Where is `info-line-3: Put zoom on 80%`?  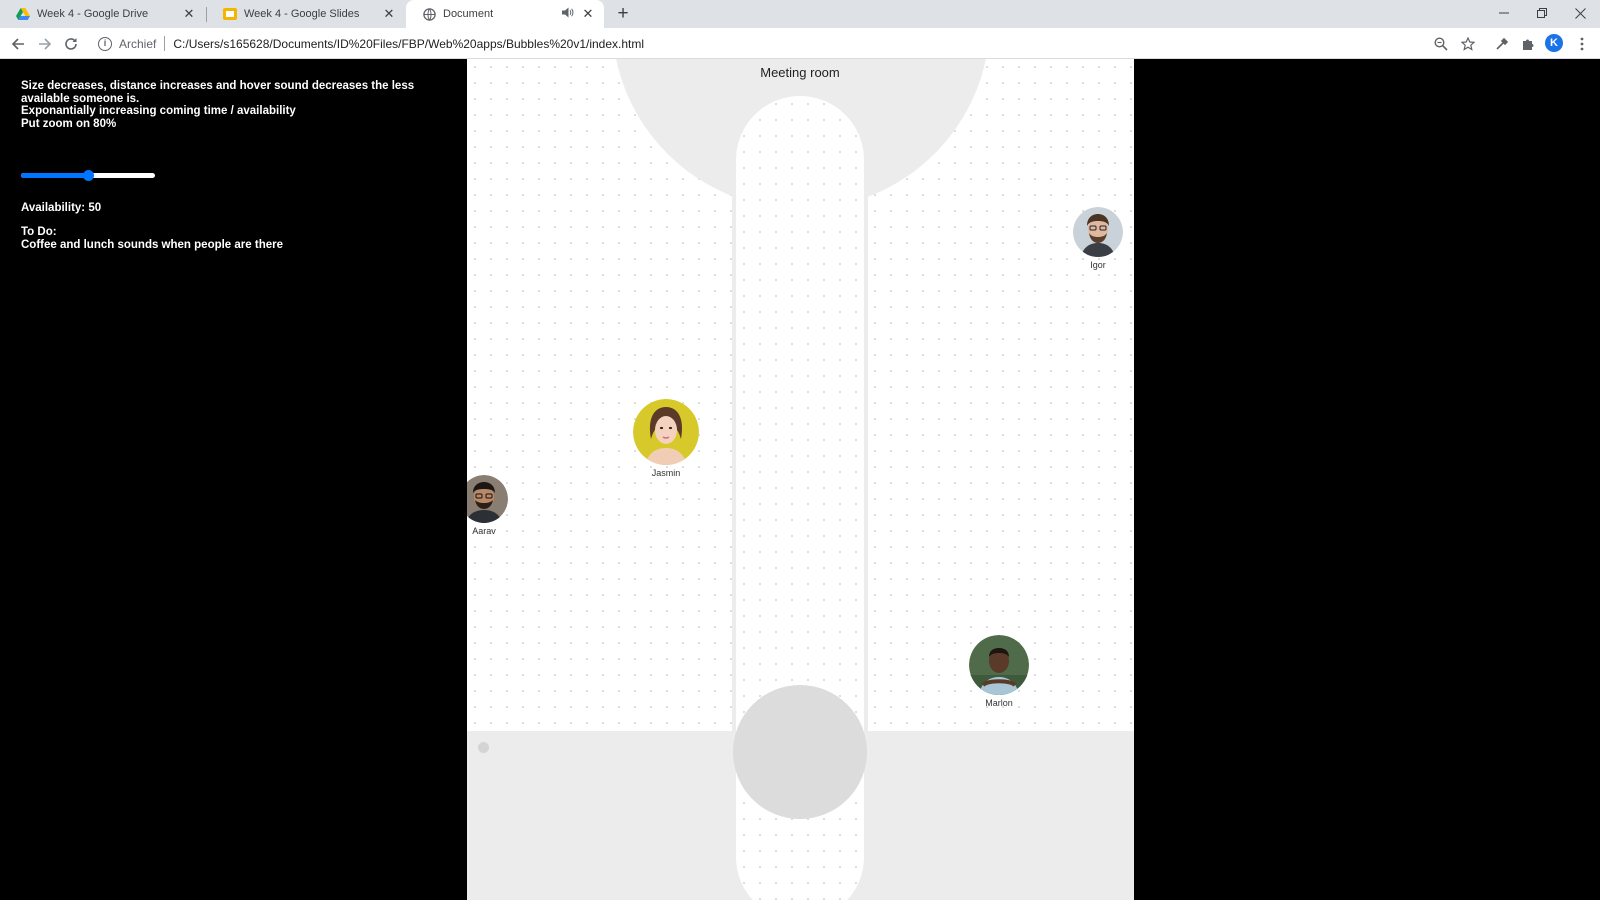 info-line-3: Put zoom on 80% is located at coordinates (69, 123).